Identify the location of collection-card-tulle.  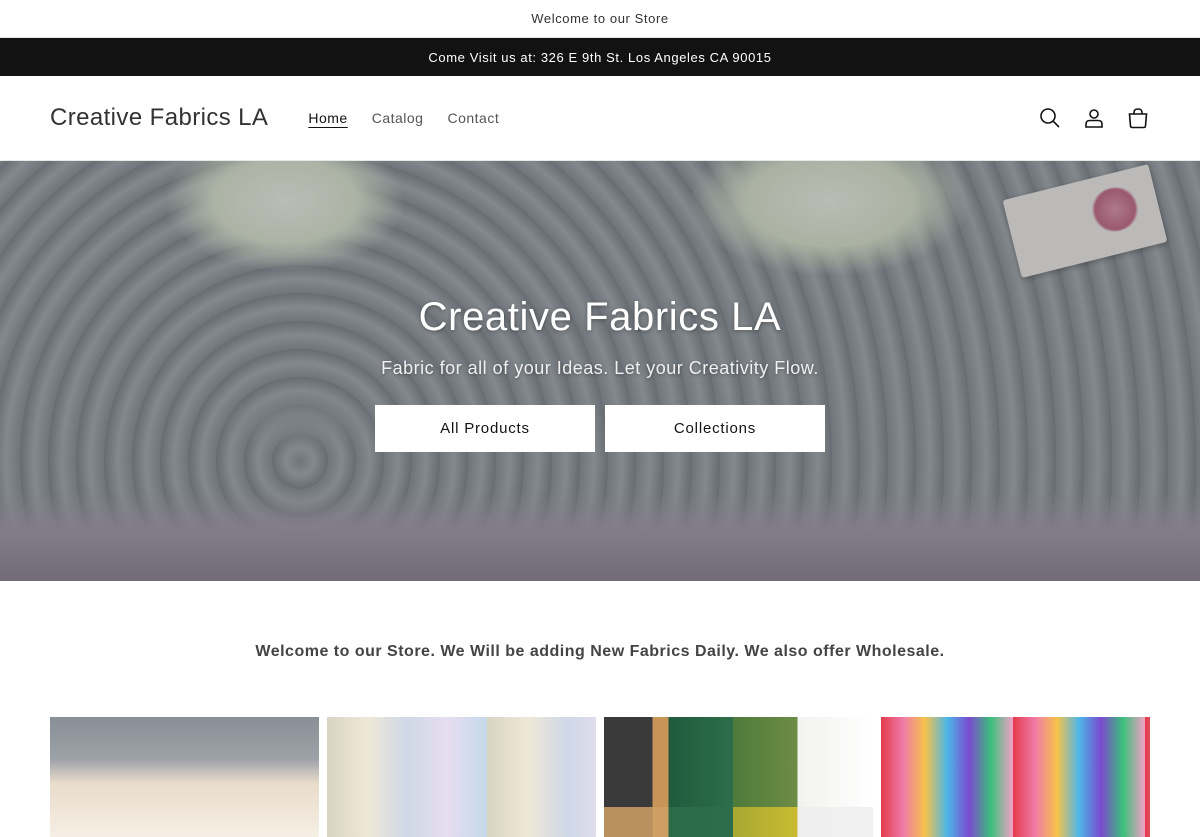
(1015, 777).